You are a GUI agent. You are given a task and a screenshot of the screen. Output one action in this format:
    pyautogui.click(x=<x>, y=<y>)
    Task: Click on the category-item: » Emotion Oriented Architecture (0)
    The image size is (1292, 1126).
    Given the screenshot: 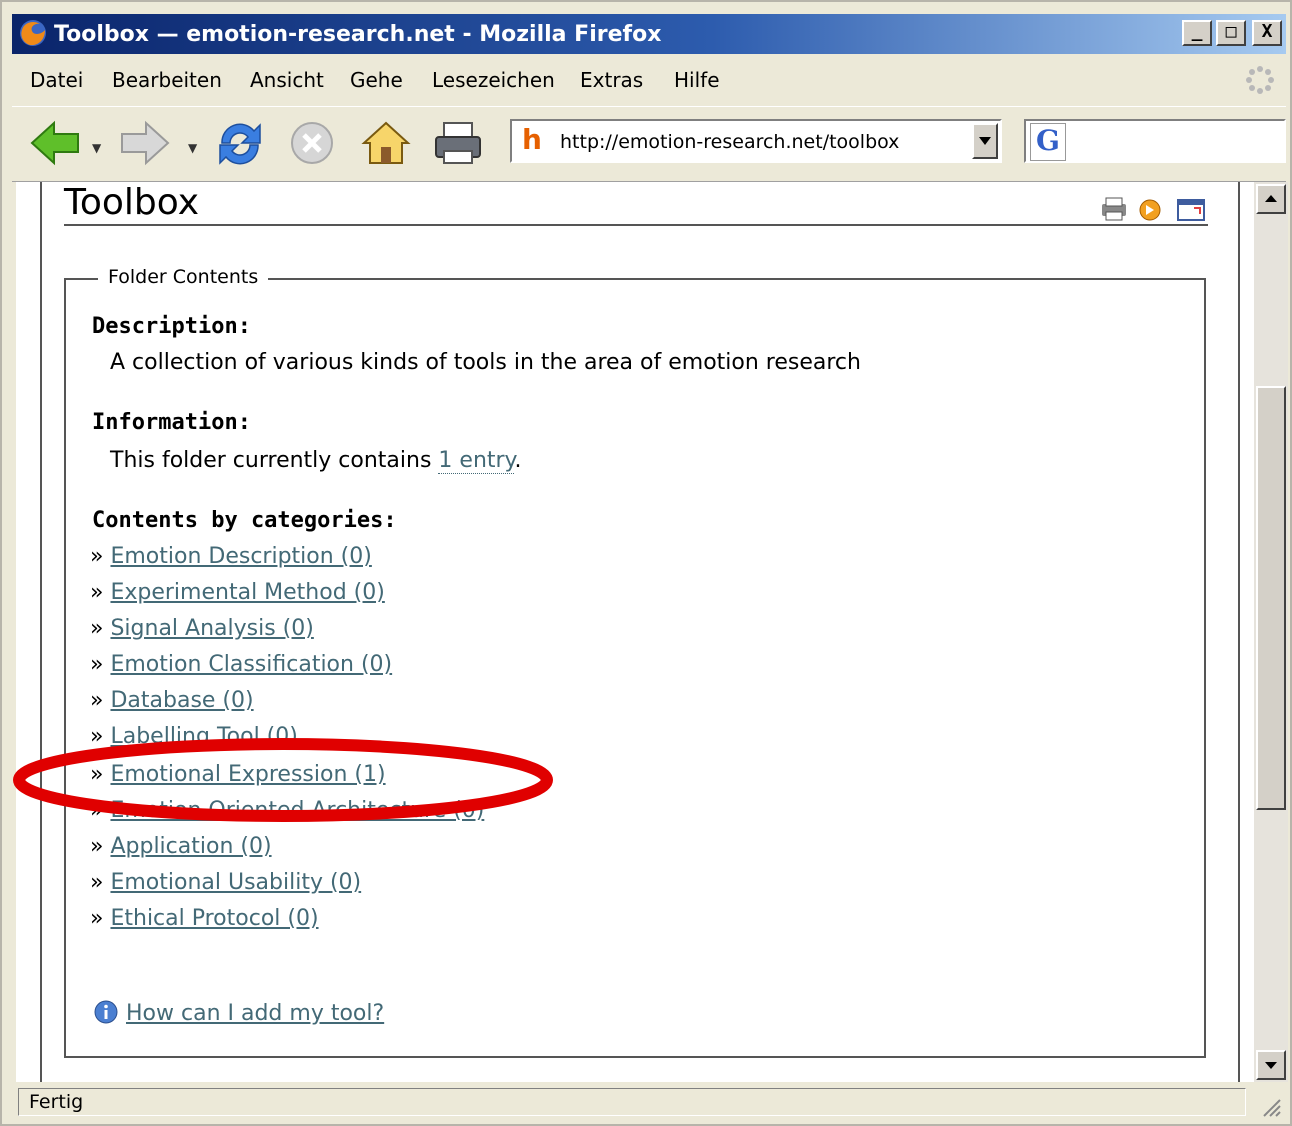 What is the action you would take?
    pyautogui.click(x=287, y=810)
    